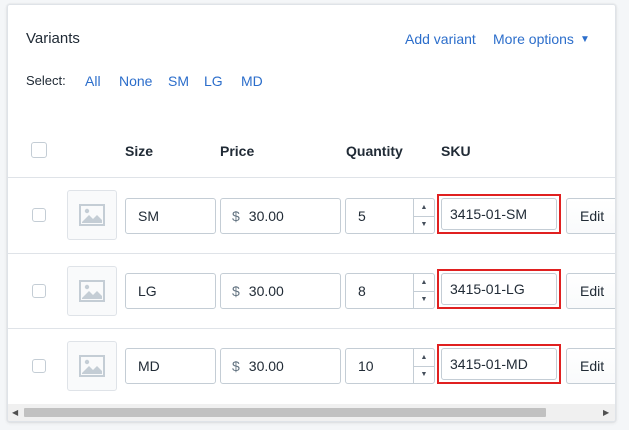 This screenshot has height=430, width=629. What do you see at coordinates (489, 364) in the screenshot?
I see `sku-value: 3415-01-MD` at bounding box center [489, 364].